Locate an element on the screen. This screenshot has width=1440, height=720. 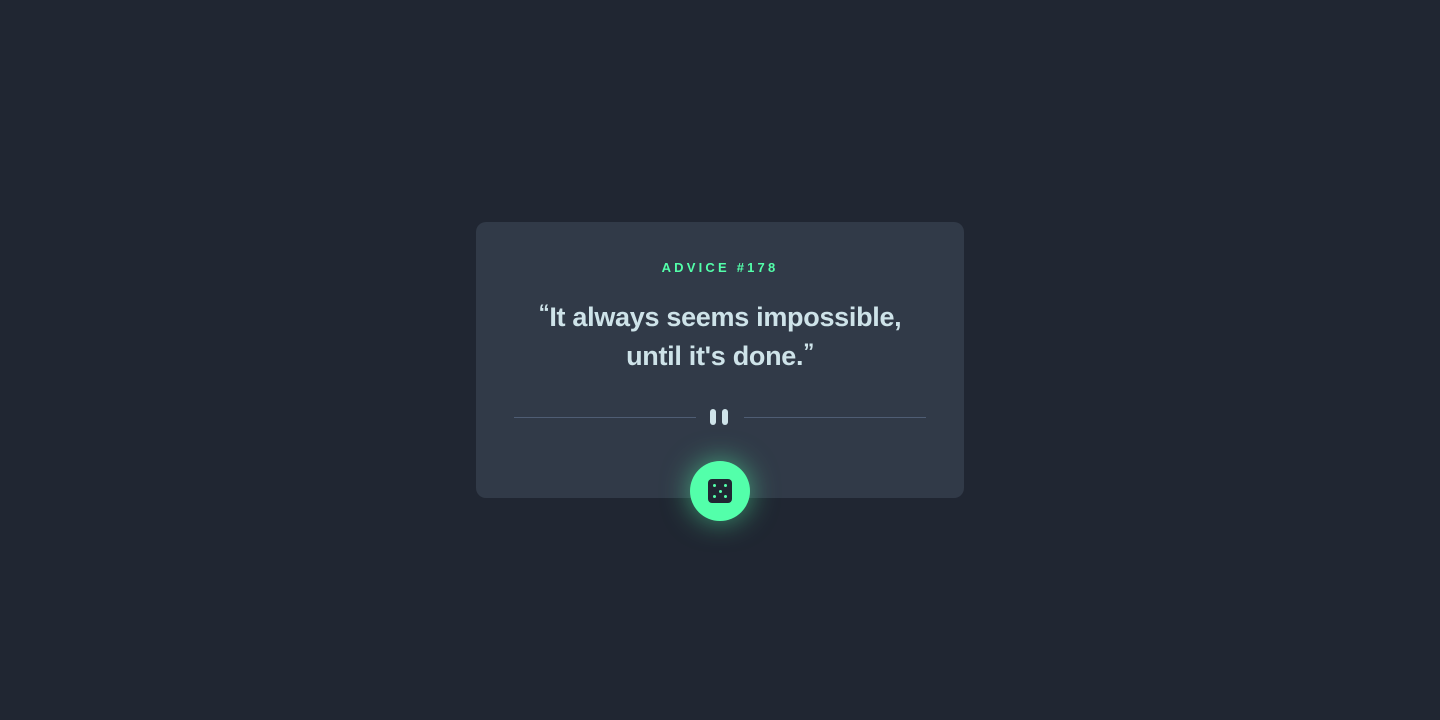
pattern-divider is located at coordinates (720, 417).